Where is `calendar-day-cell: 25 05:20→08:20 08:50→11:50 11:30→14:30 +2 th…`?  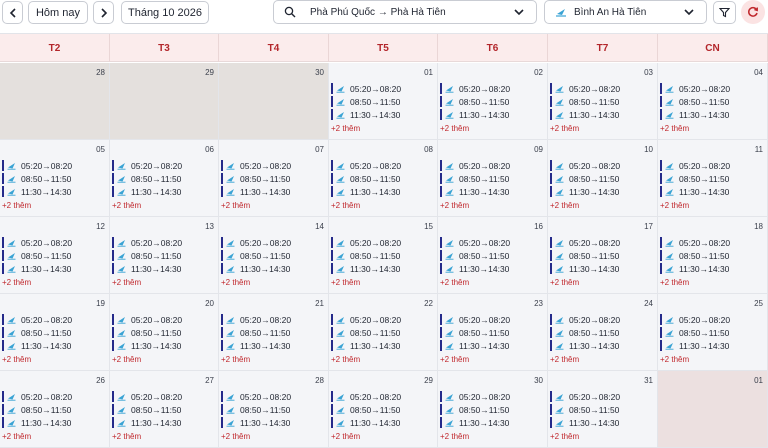 calendar-day-cell: 25 05:20→08:20 08:50→11:50 11:30→14:30 +2 th… is located at coordinates (713, 332).